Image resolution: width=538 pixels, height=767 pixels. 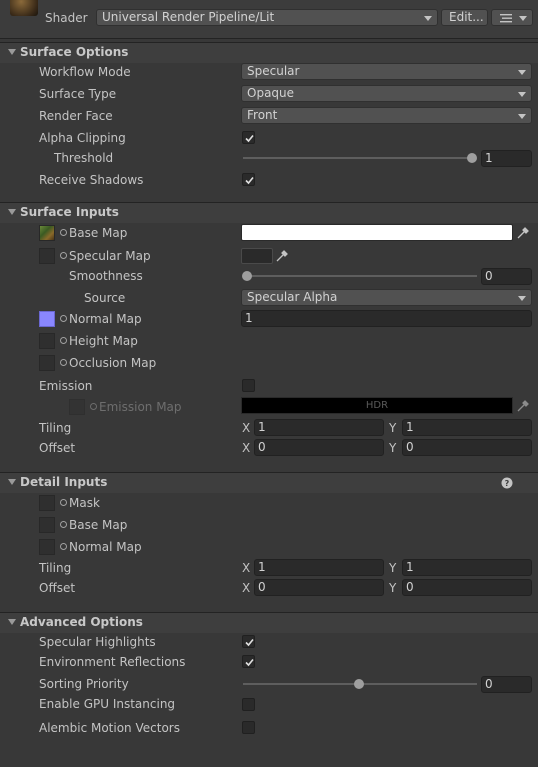 I want to click on smoothness-slider-handle, so click(x=247, y=276).